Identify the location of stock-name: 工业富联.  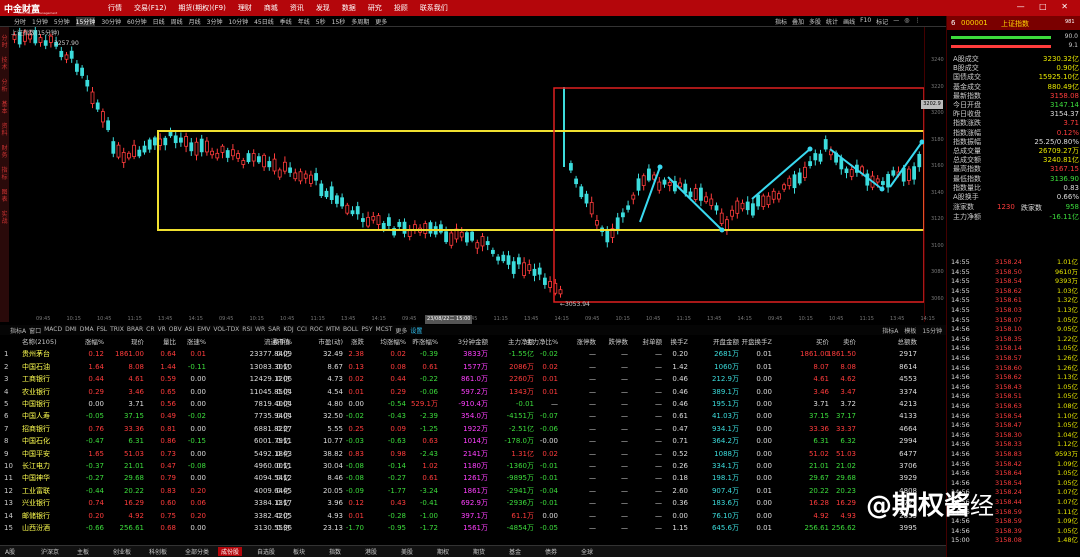
(47, 491).